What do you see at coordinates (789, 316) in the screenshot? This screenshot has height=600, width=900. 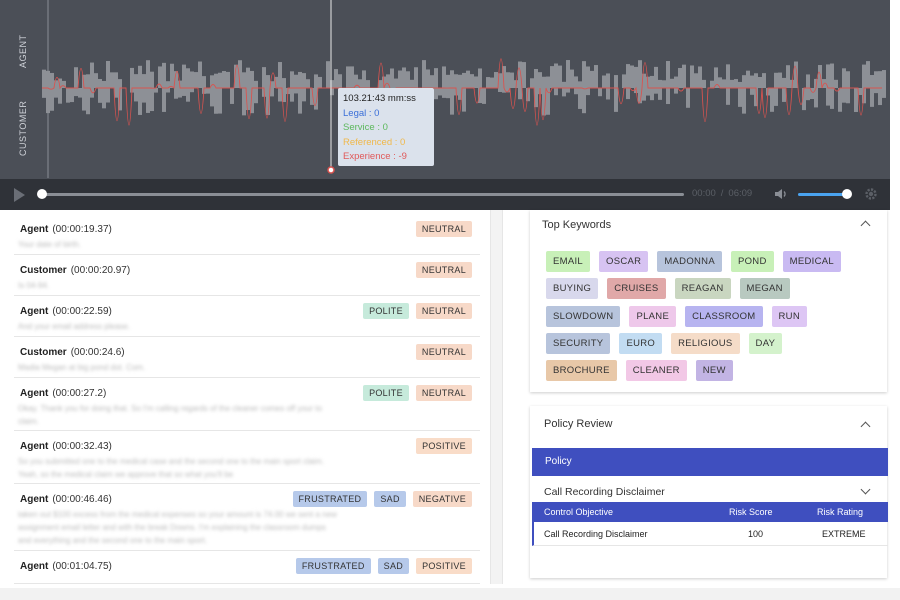 I see `keyword-chip: RUN` at bounding box center [789, 316].